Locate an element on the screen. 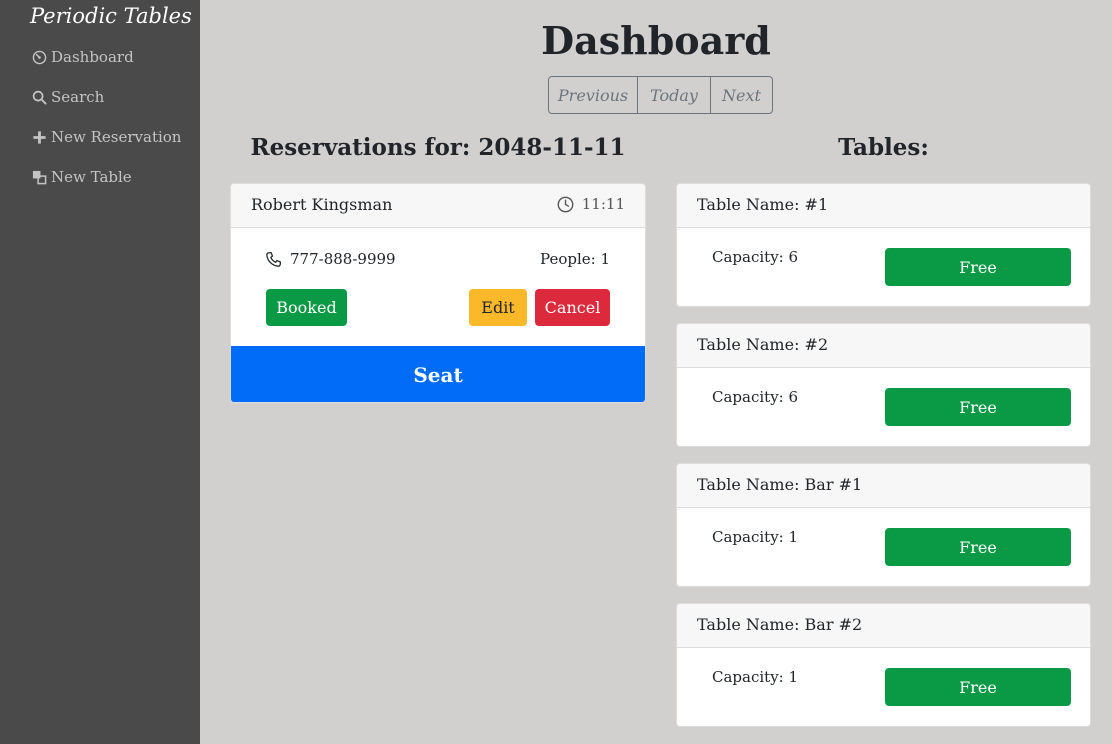  table-card-header: Table Name: #2 is located at coordinates (883, 346).